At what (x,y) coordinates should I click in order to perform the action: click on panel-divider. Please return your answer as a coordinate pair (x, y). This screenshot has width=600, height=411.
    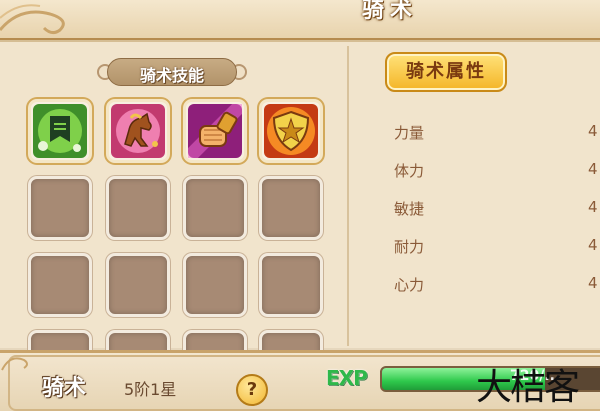
    Looking at the image, I should click on (348, 196).